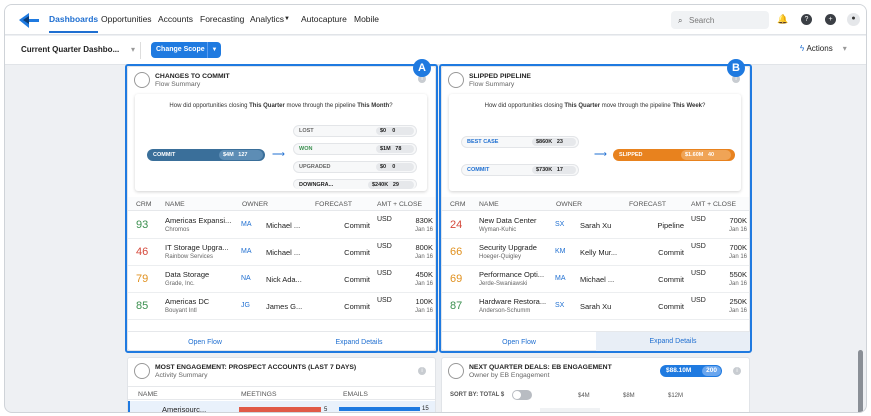 Image resolution: width=871 pixels, height=416 pixels. Describe the element at coordinates (477, 395) in the screenshot. I see `sort-label: SORT BY: TOTAL $` at that location.